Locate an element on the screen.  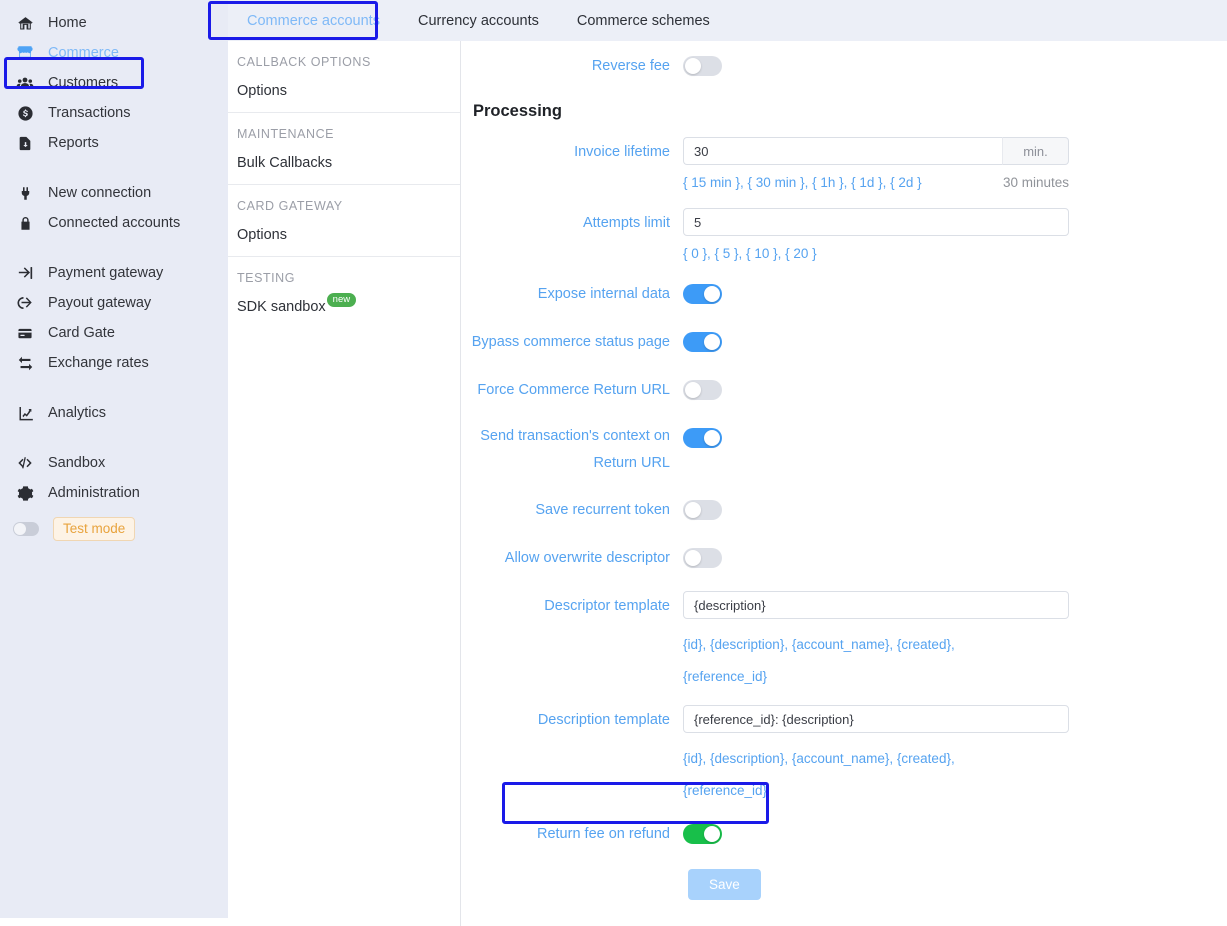
sidebar-label: Card Gate is located at coordinates (81, 333).